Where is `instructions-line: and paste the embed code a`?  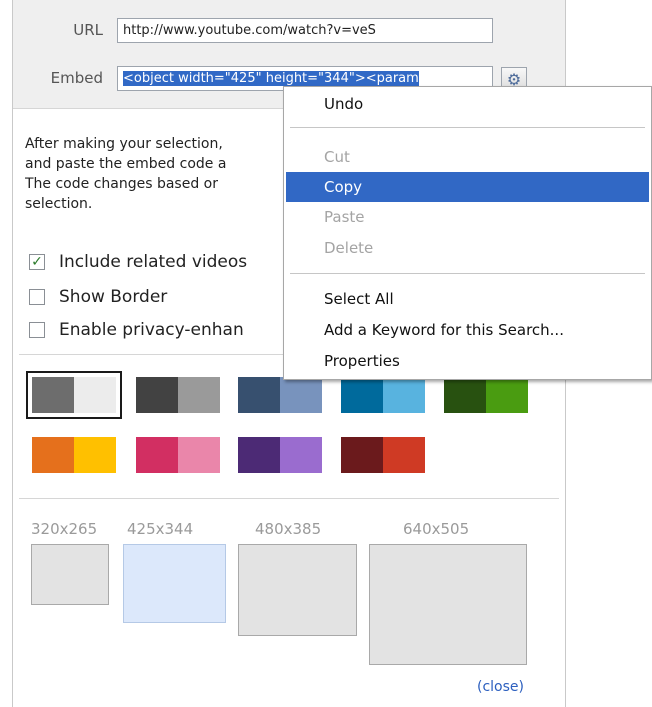 instructions-line: and paste the embed code a is located at coordinates (126, 164).